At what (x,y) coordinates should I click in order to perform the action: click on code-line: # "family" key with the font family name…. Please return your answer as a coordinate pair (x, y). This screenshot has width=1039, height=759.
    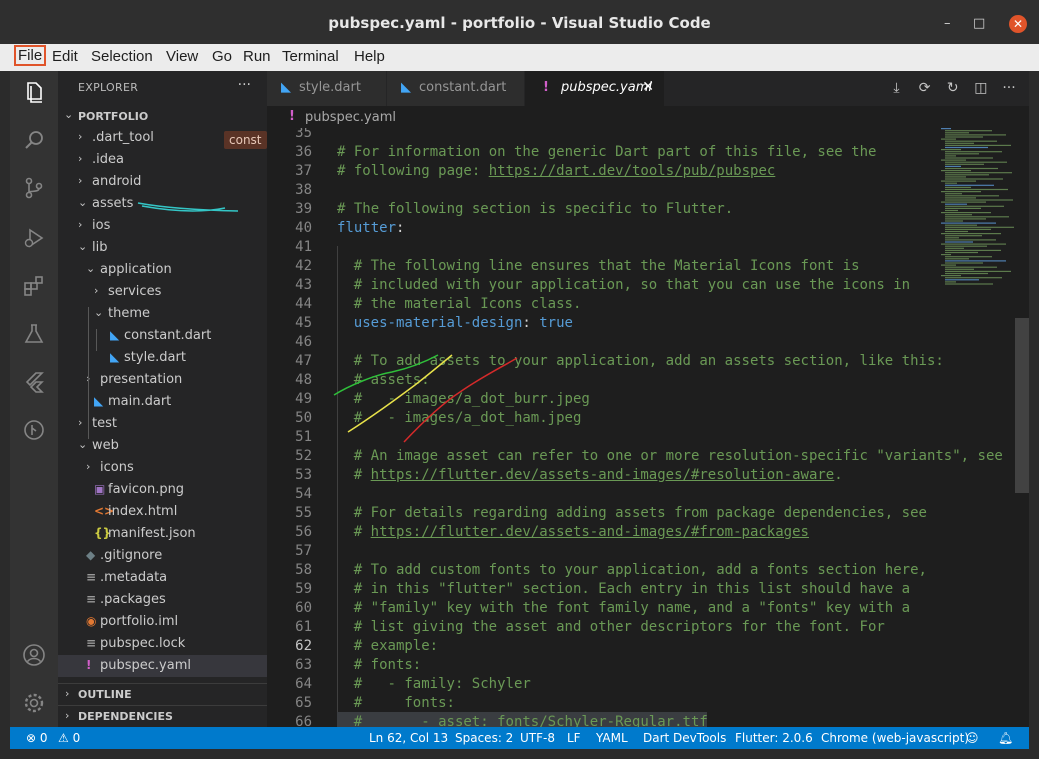
    Looking at the image, I should click on (632, 608).